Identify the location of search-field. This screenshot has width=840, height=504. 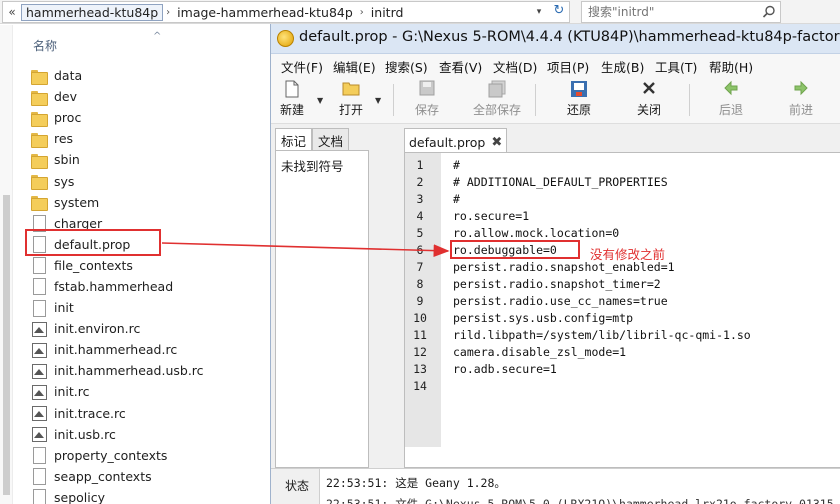
(681, 12).